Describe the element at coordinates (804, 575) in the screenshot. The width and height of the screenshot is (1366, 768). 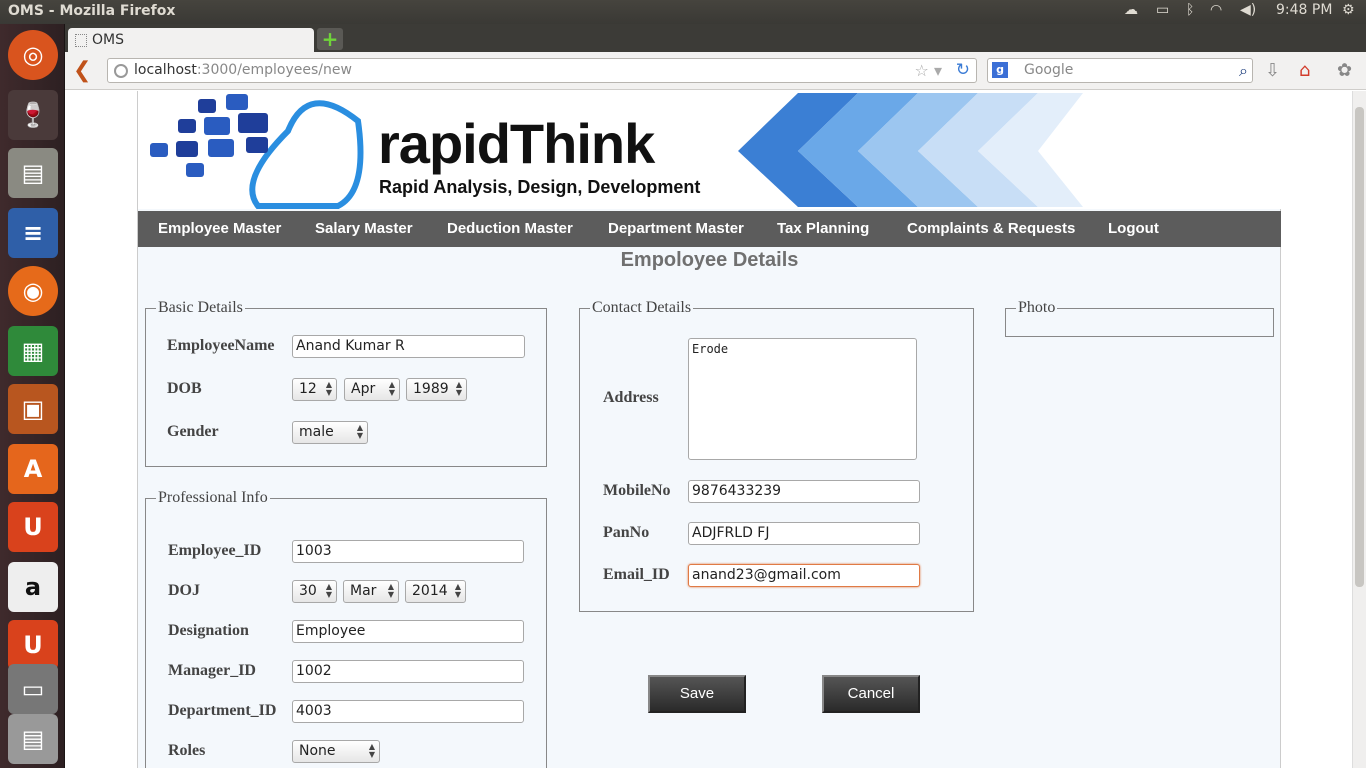
I see `email-input: anand23@gmail.com` at that location.